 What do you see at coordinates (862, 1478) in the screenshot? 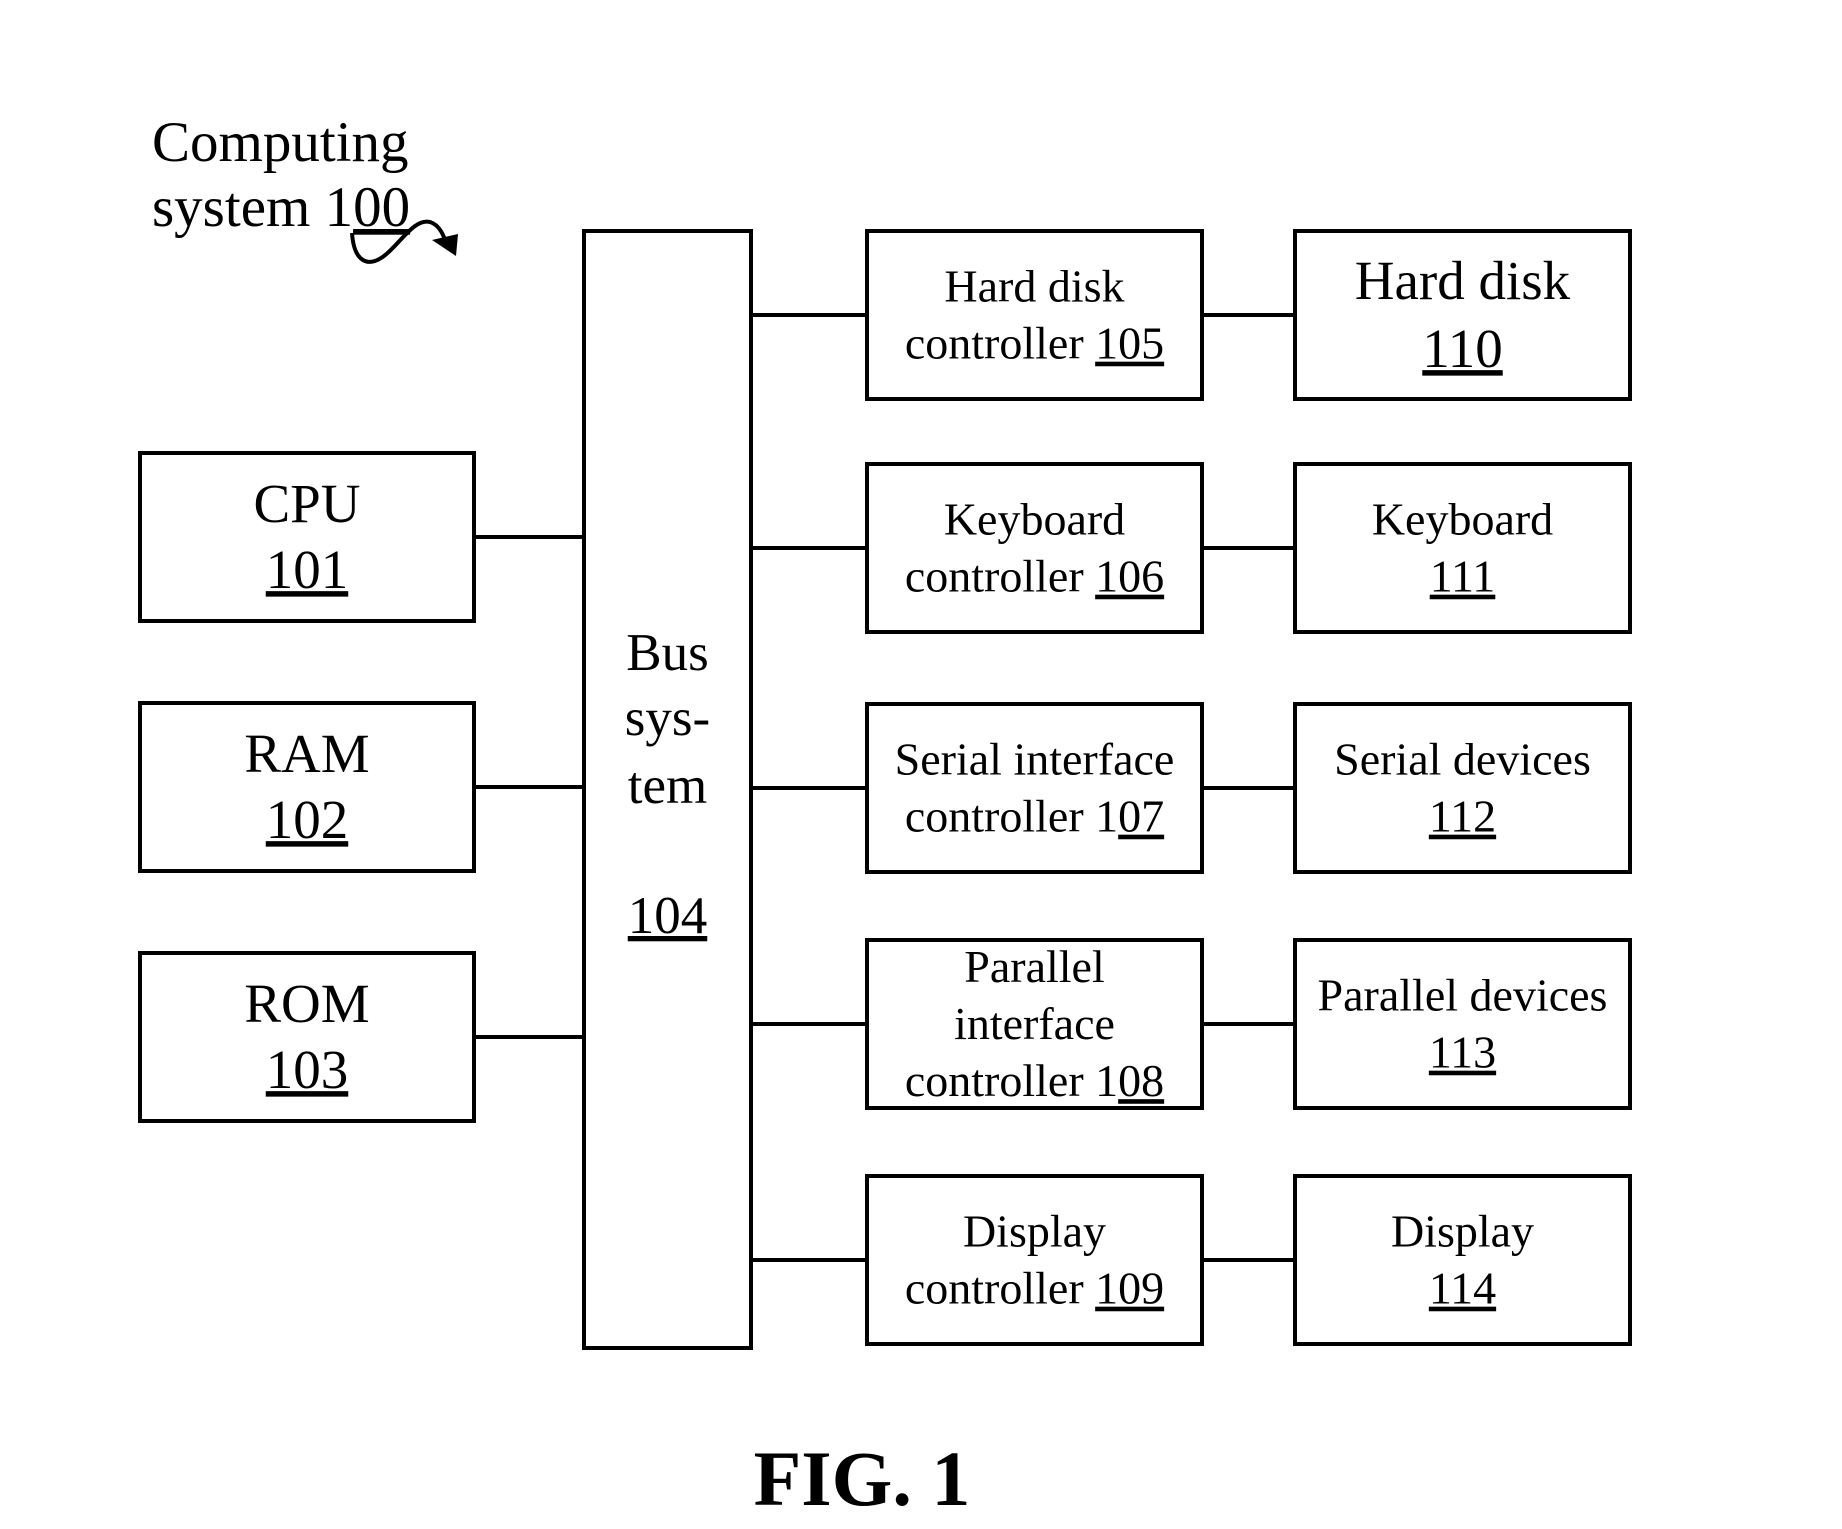
I see `figure-caption: FIG. 1` at bounding box center [862, 1478].